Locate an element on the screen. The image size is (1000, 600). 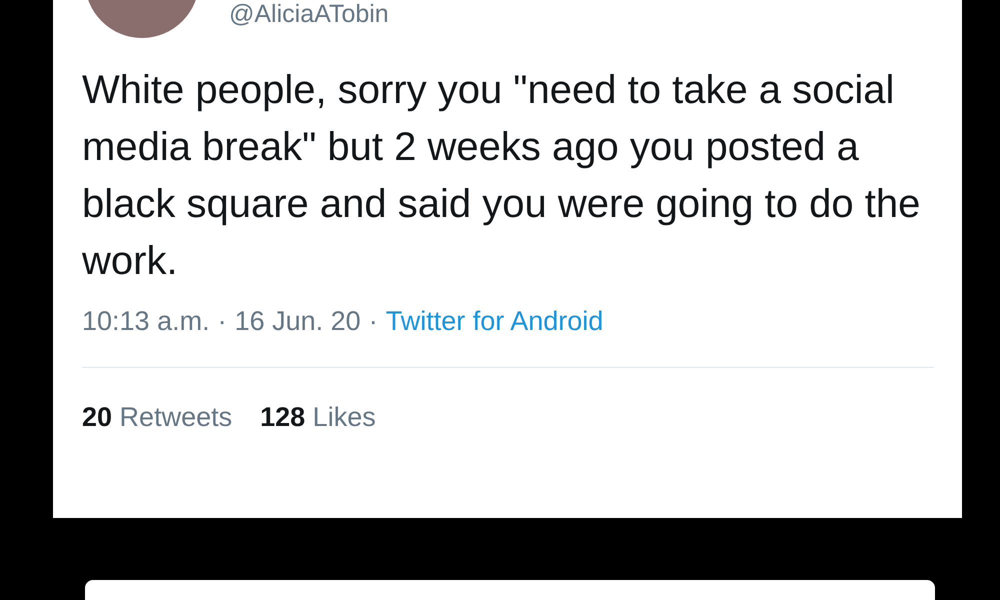
stat-count: 20 Retweets is located at coordinates (157, 417).